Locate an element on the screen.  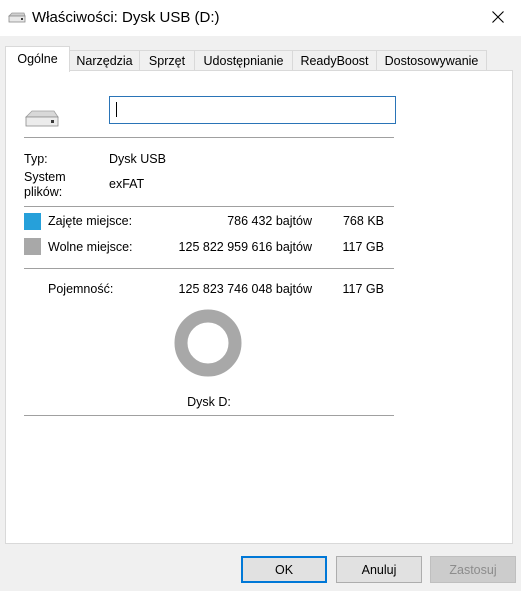
close-icon is located at coordinates (498, 18).